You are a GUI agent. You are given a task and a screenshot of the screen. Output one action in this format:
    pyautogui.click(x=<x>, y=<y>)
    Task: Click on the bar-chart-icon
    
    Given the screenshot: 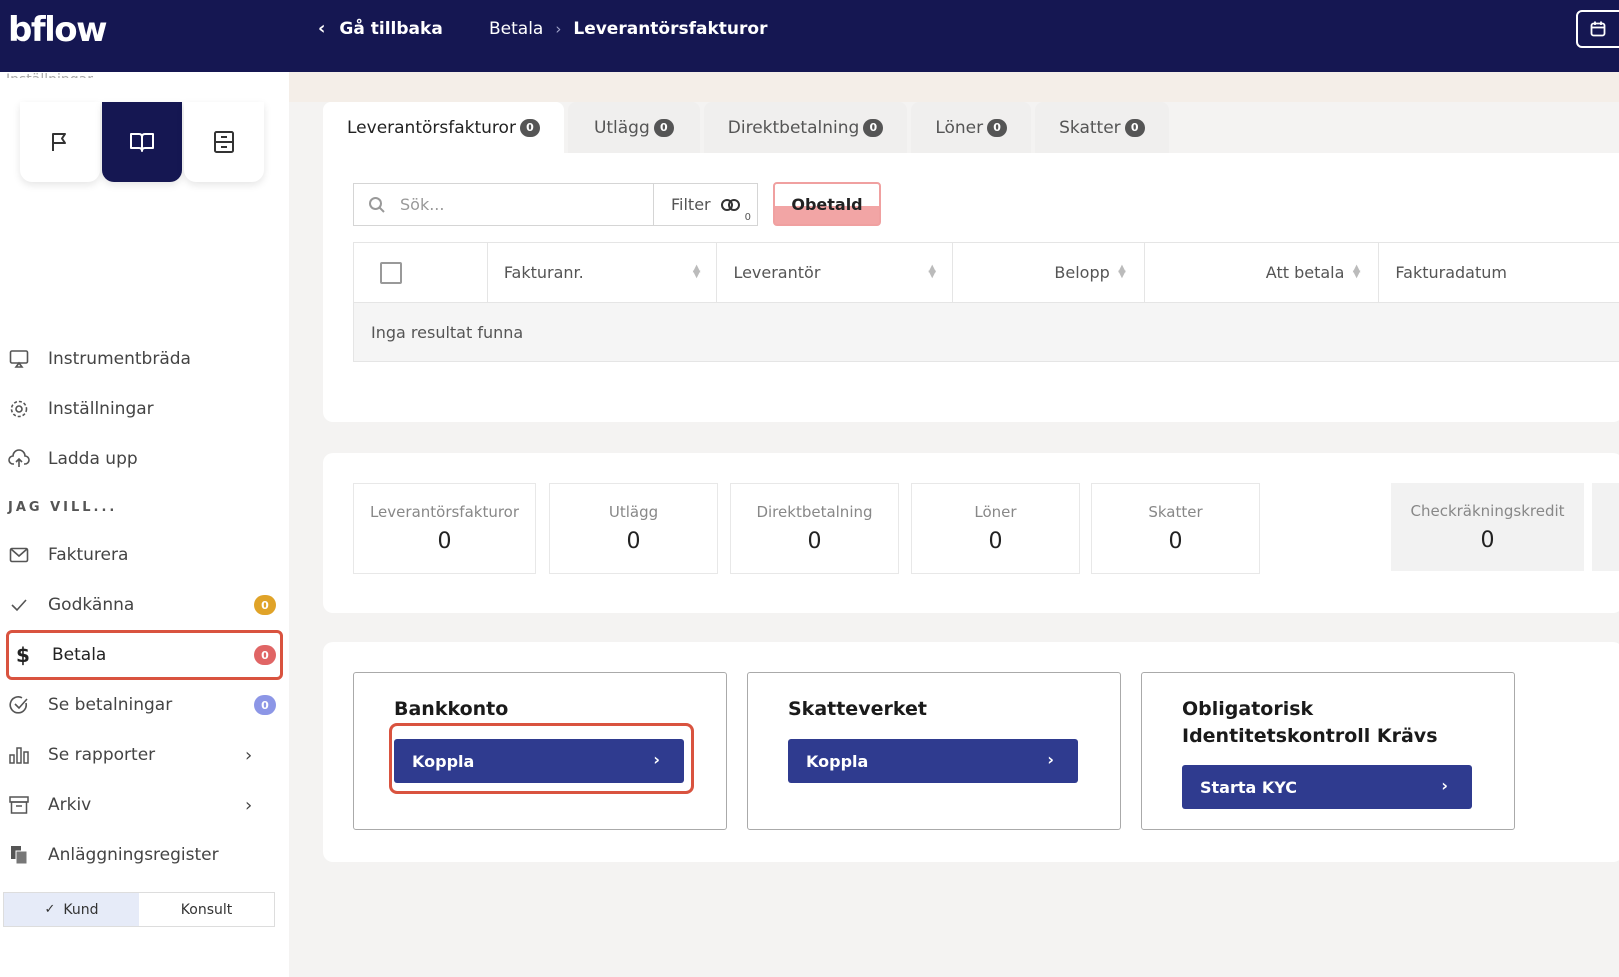 What is the action you would take?
    pyautogui.click(x=19, y=755)
    